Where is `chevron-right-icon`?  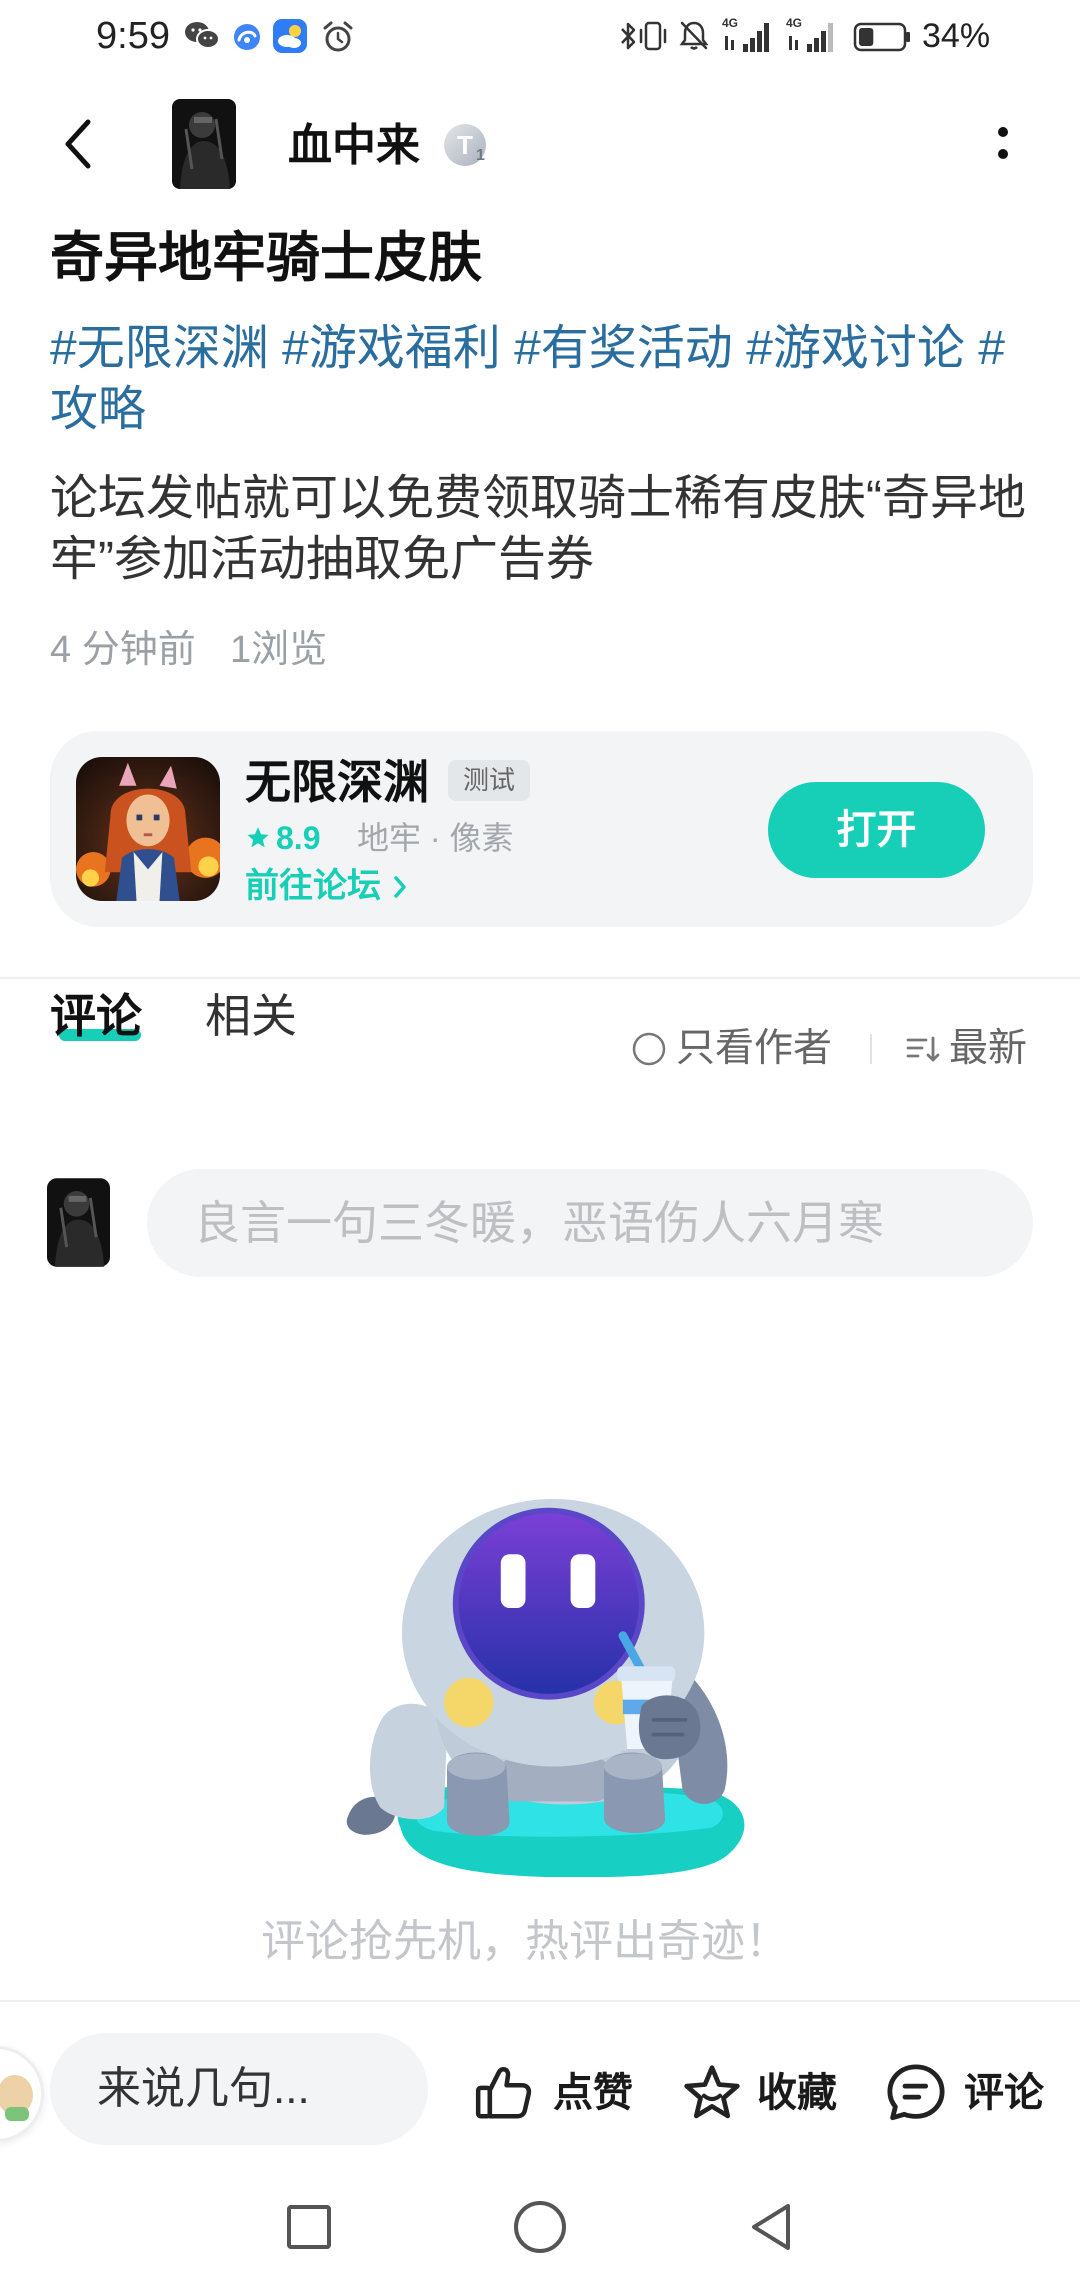
chevron-right-icon is located at coordinates (400, 887).